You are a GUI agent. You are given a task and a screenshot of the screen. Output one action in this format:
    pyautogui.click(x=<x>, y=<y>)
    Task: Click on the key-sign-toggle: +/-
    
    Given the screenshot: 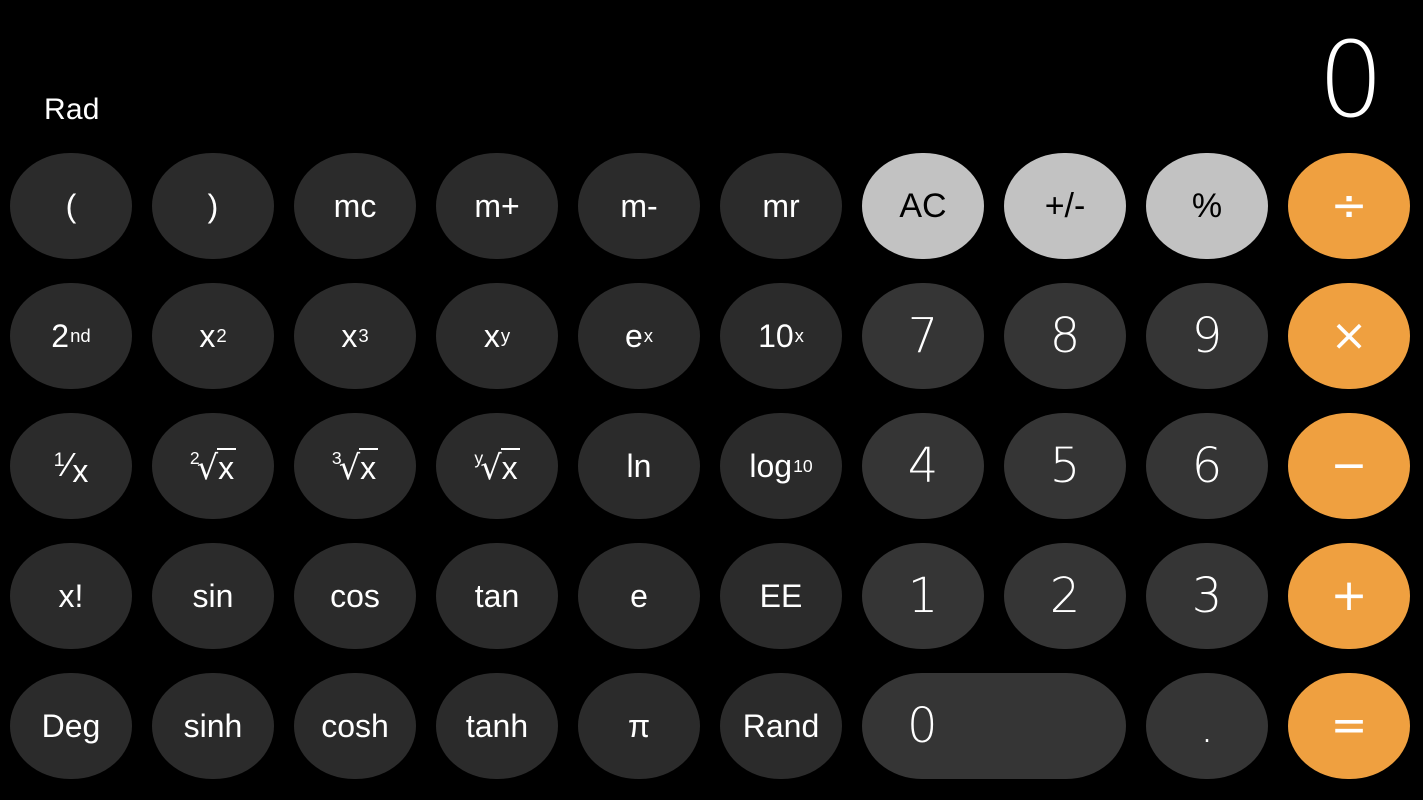 What is the action you would take?
    pyautogui.click(x=1065, y=206)
    